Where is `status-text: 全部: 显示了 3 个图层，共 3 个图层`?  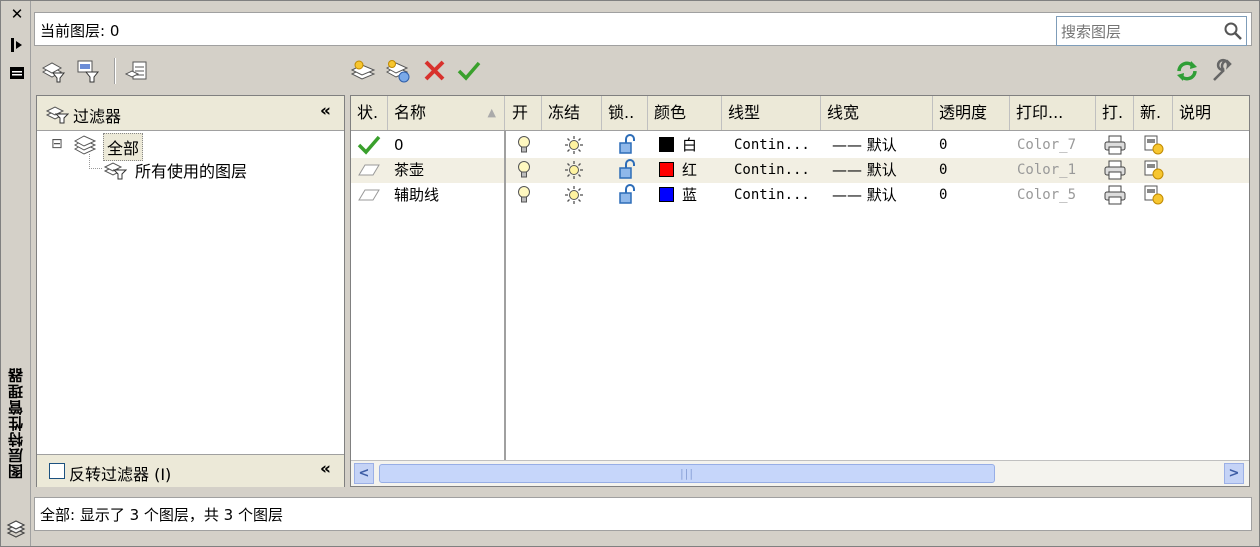
status-text: 全部: 显示了 3 个图层，共 3 个图层 is located at coordinates (161, 515).